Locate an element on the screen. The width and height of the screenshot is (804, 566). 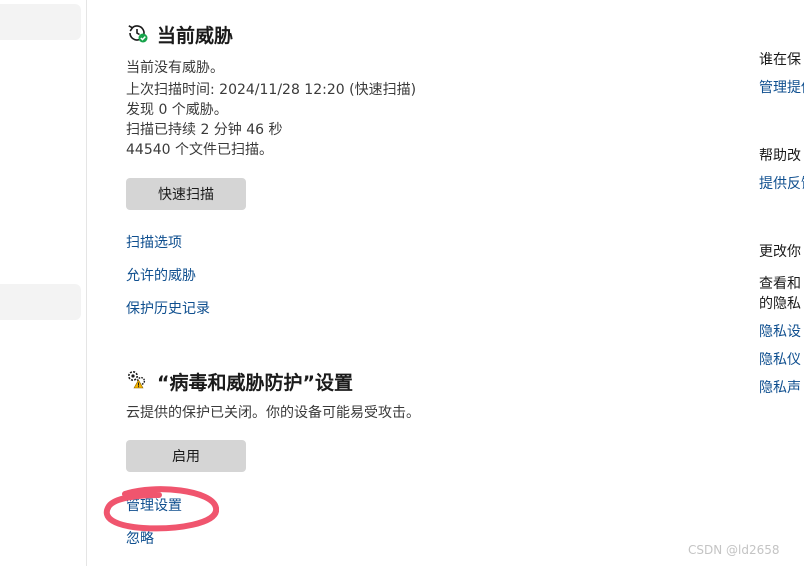
protection-history-link: 保护历史记录 is located at coordinates (168, 308).